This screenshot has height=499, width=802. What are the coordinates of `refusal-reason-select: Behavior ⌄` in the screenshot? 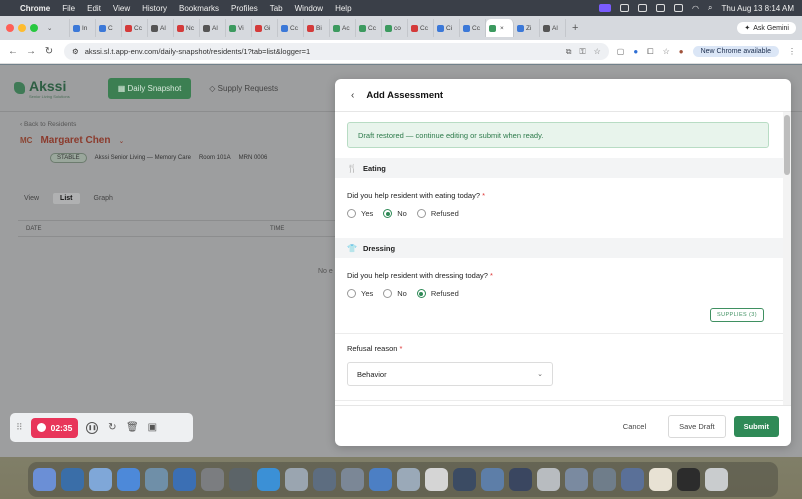 It's located at (450, 374).